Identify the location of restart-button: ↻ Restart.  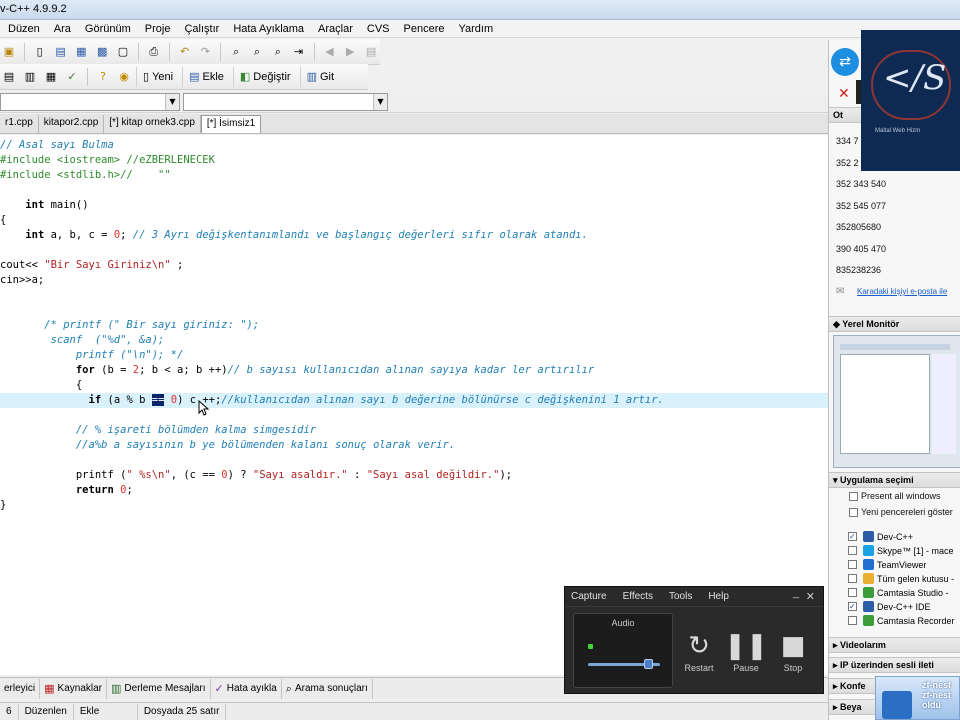
(699, 651).